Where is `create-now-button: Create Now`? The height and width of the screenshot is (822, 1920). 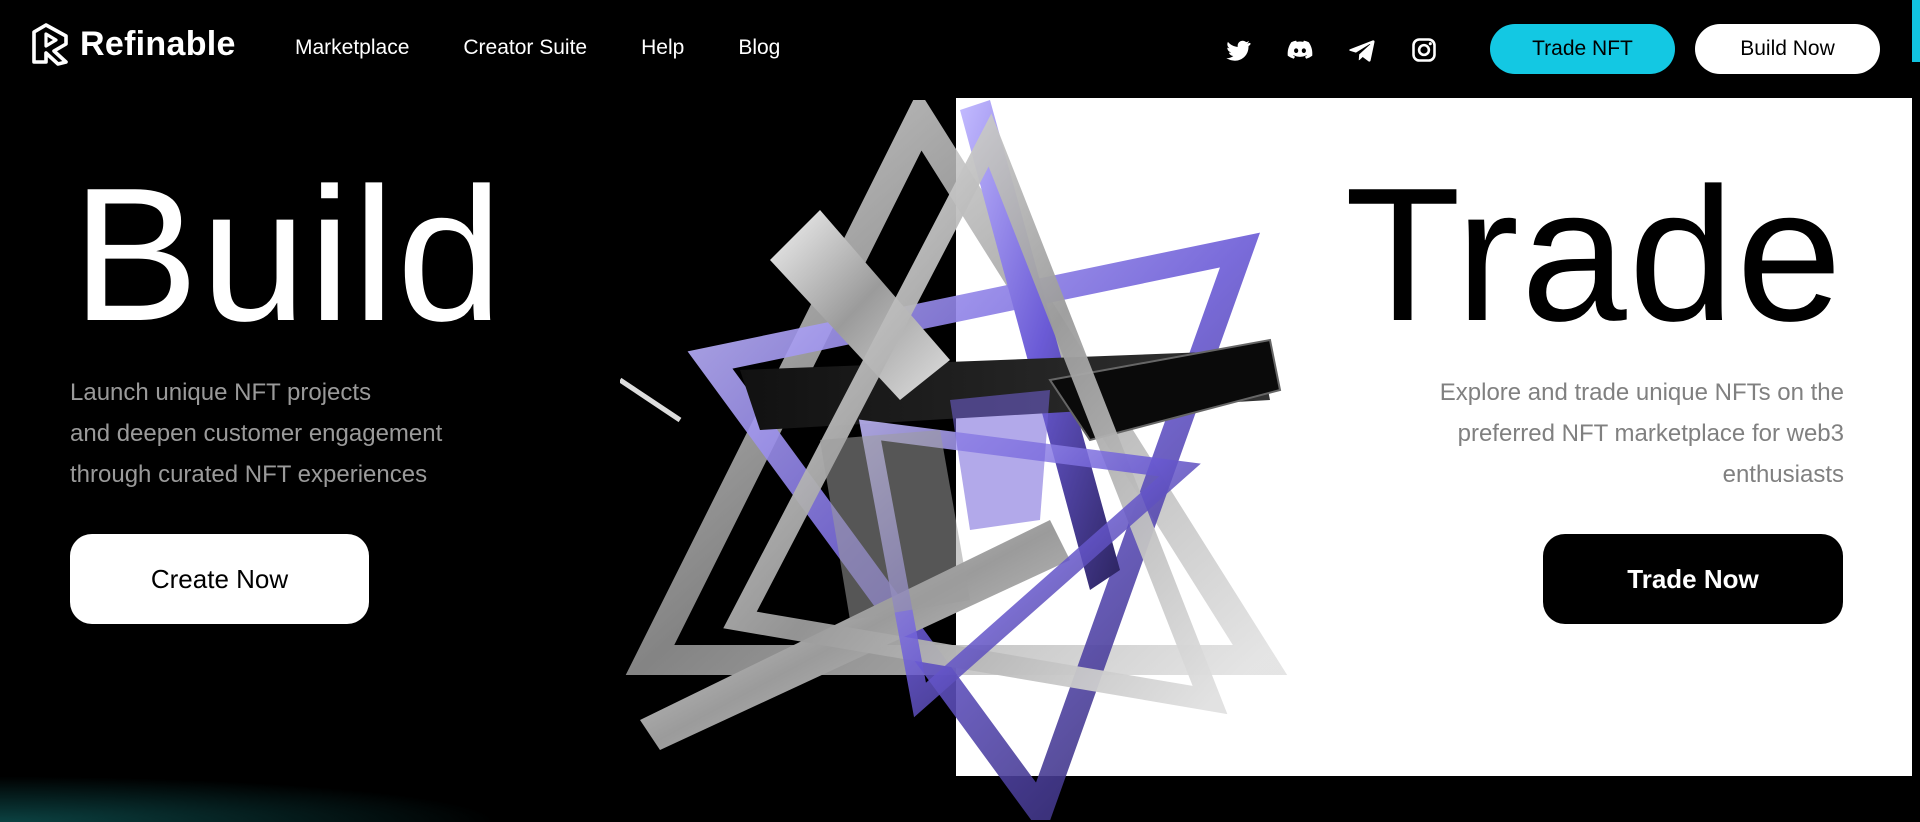
create-now-button: Create Now is located at coordinates (219, 579).